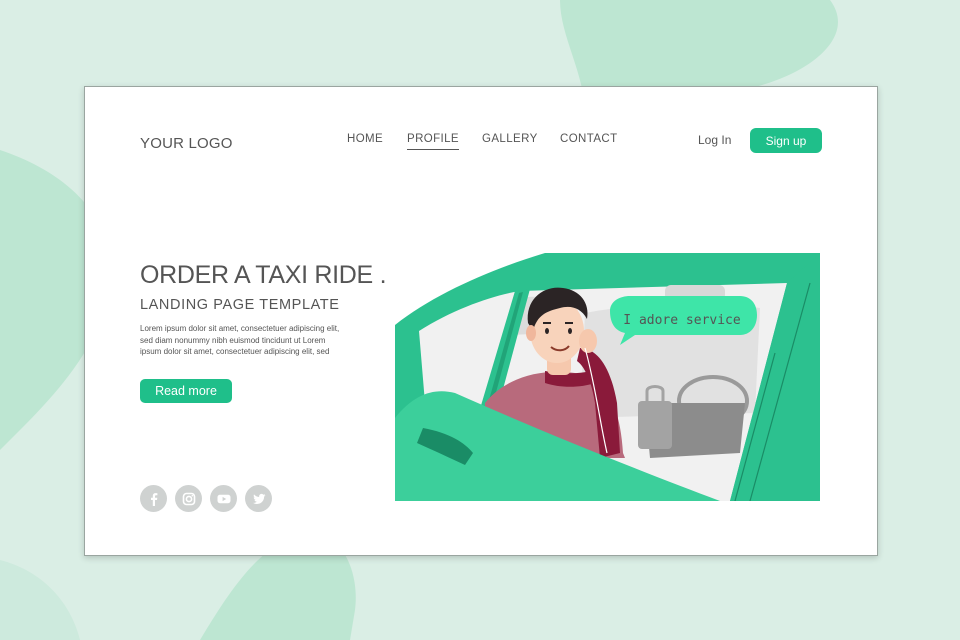 The width and height of the screenshot is (960, 640). I want to click on speech-bubble-text: I adore service, so click(682, 320).